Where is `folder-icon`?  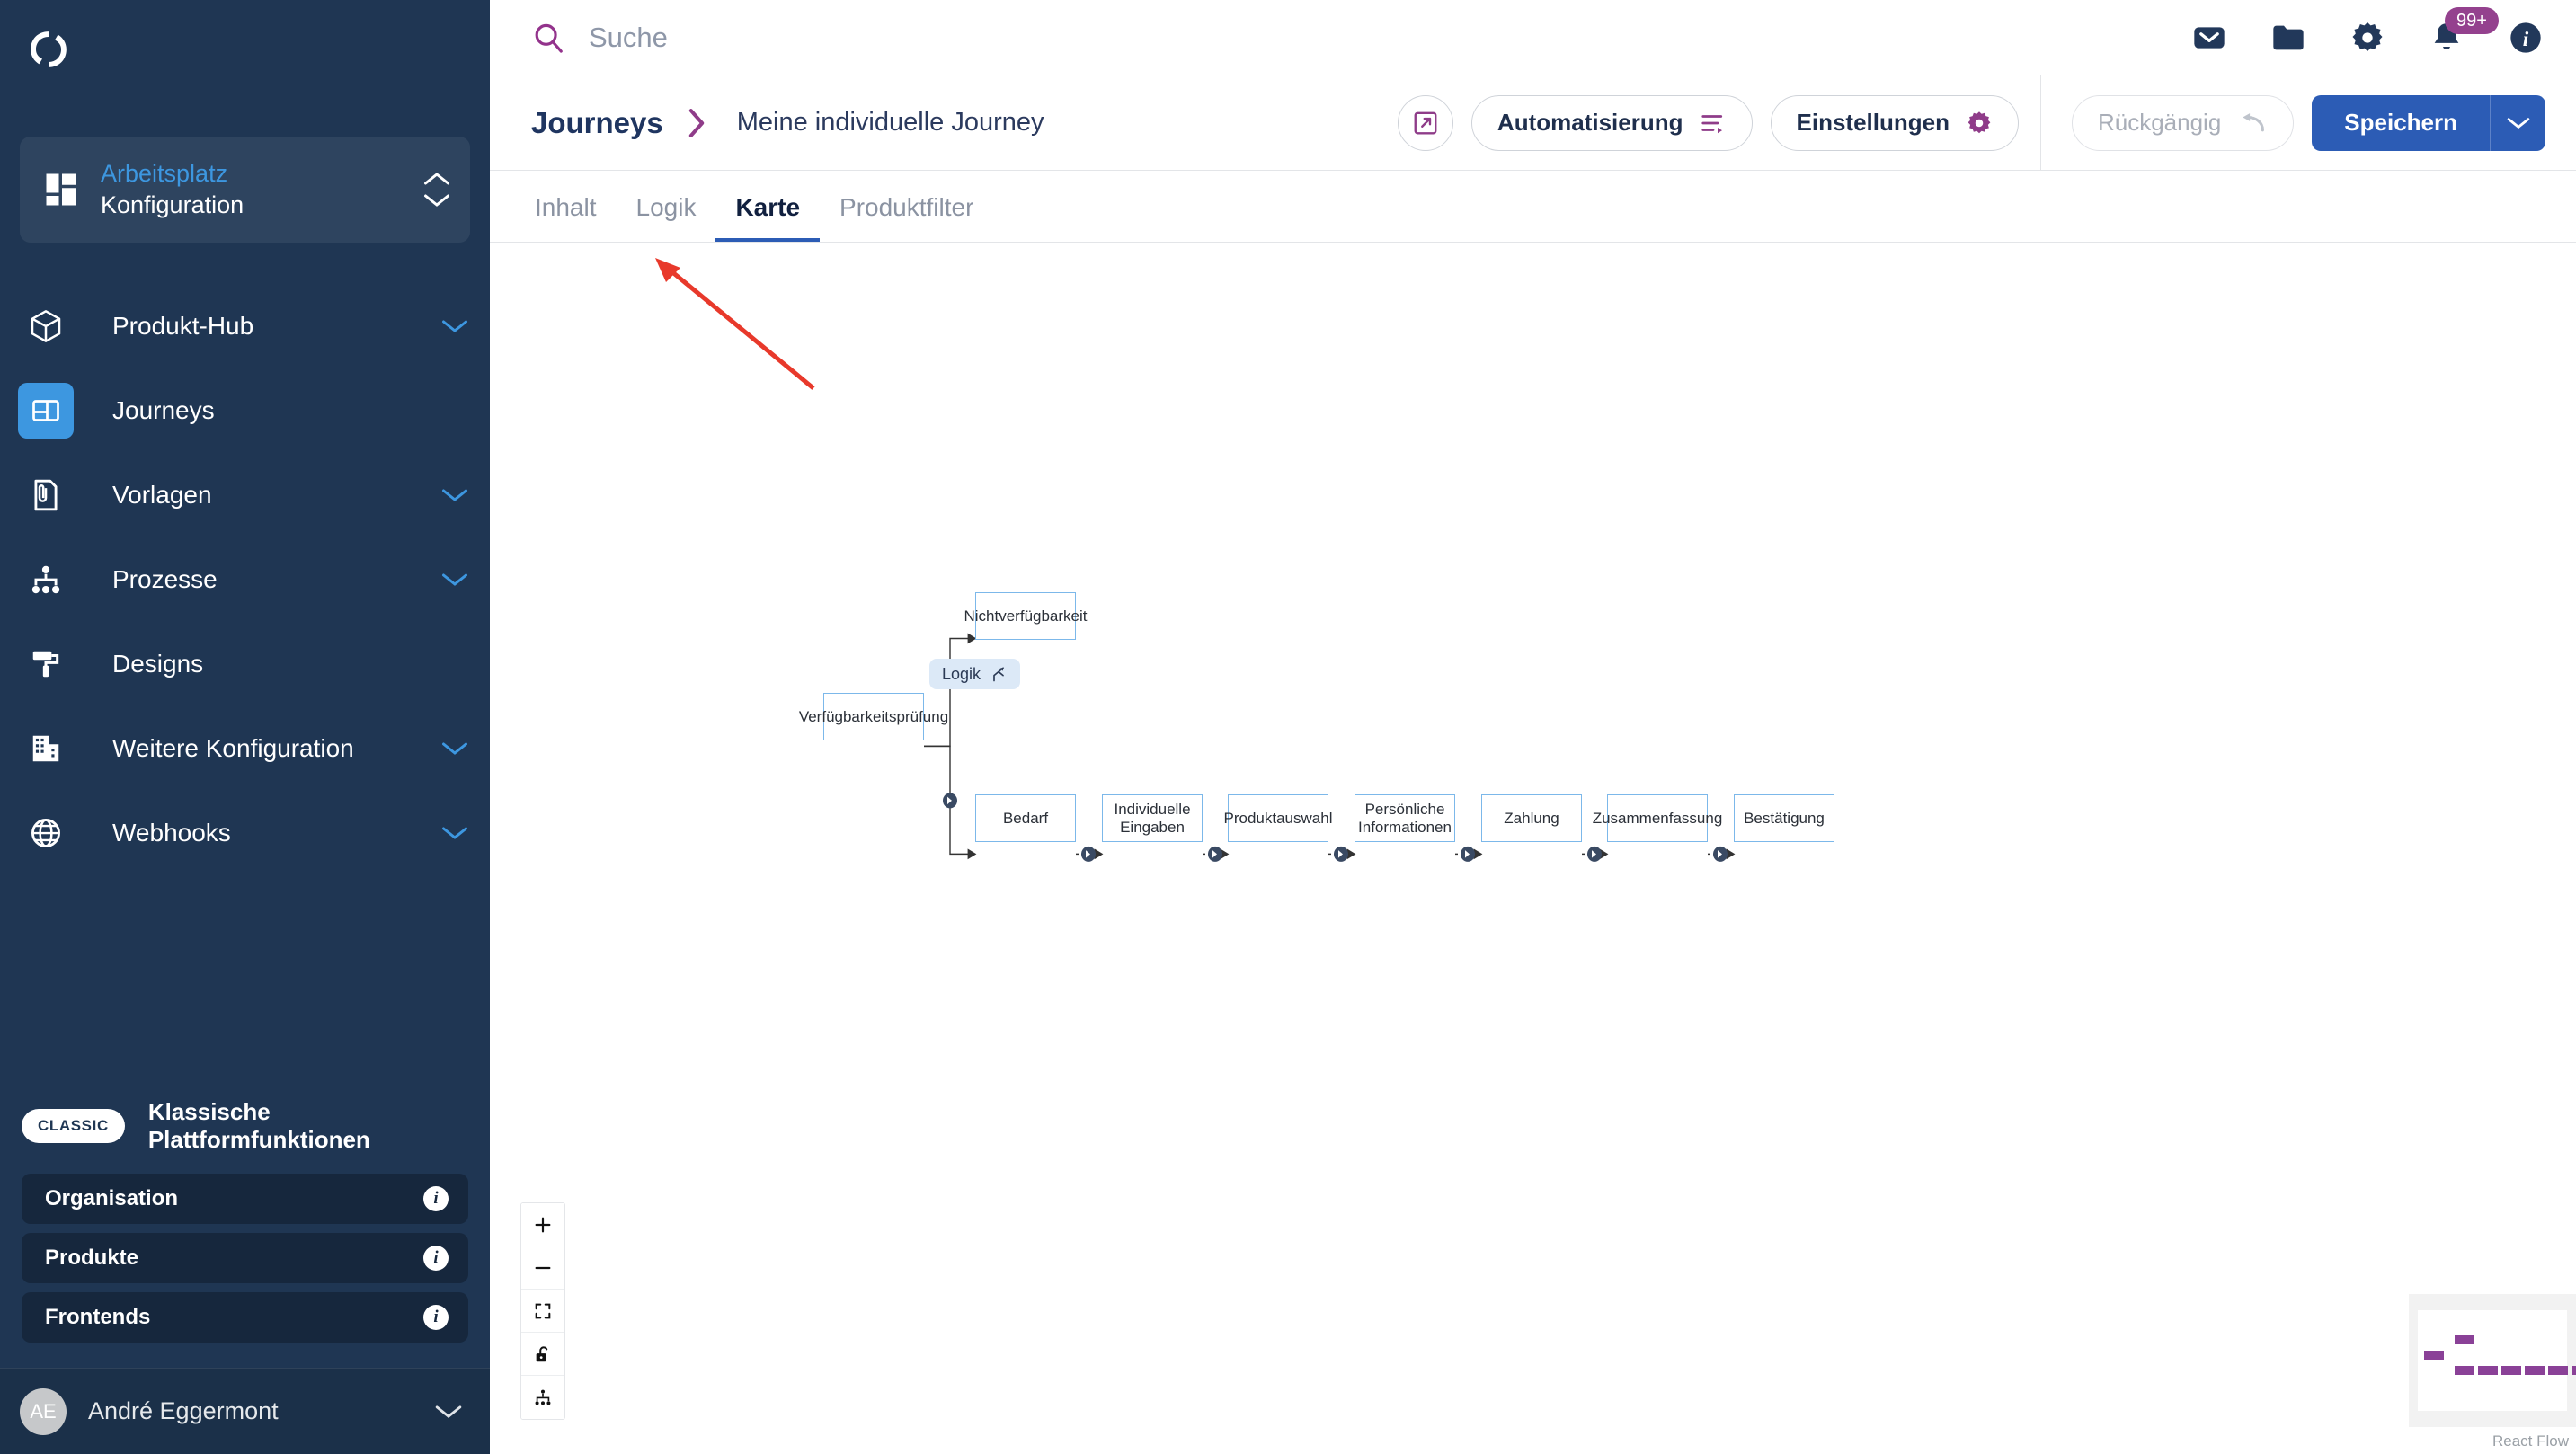 folder-icon is located at coordinates (2288, 38).